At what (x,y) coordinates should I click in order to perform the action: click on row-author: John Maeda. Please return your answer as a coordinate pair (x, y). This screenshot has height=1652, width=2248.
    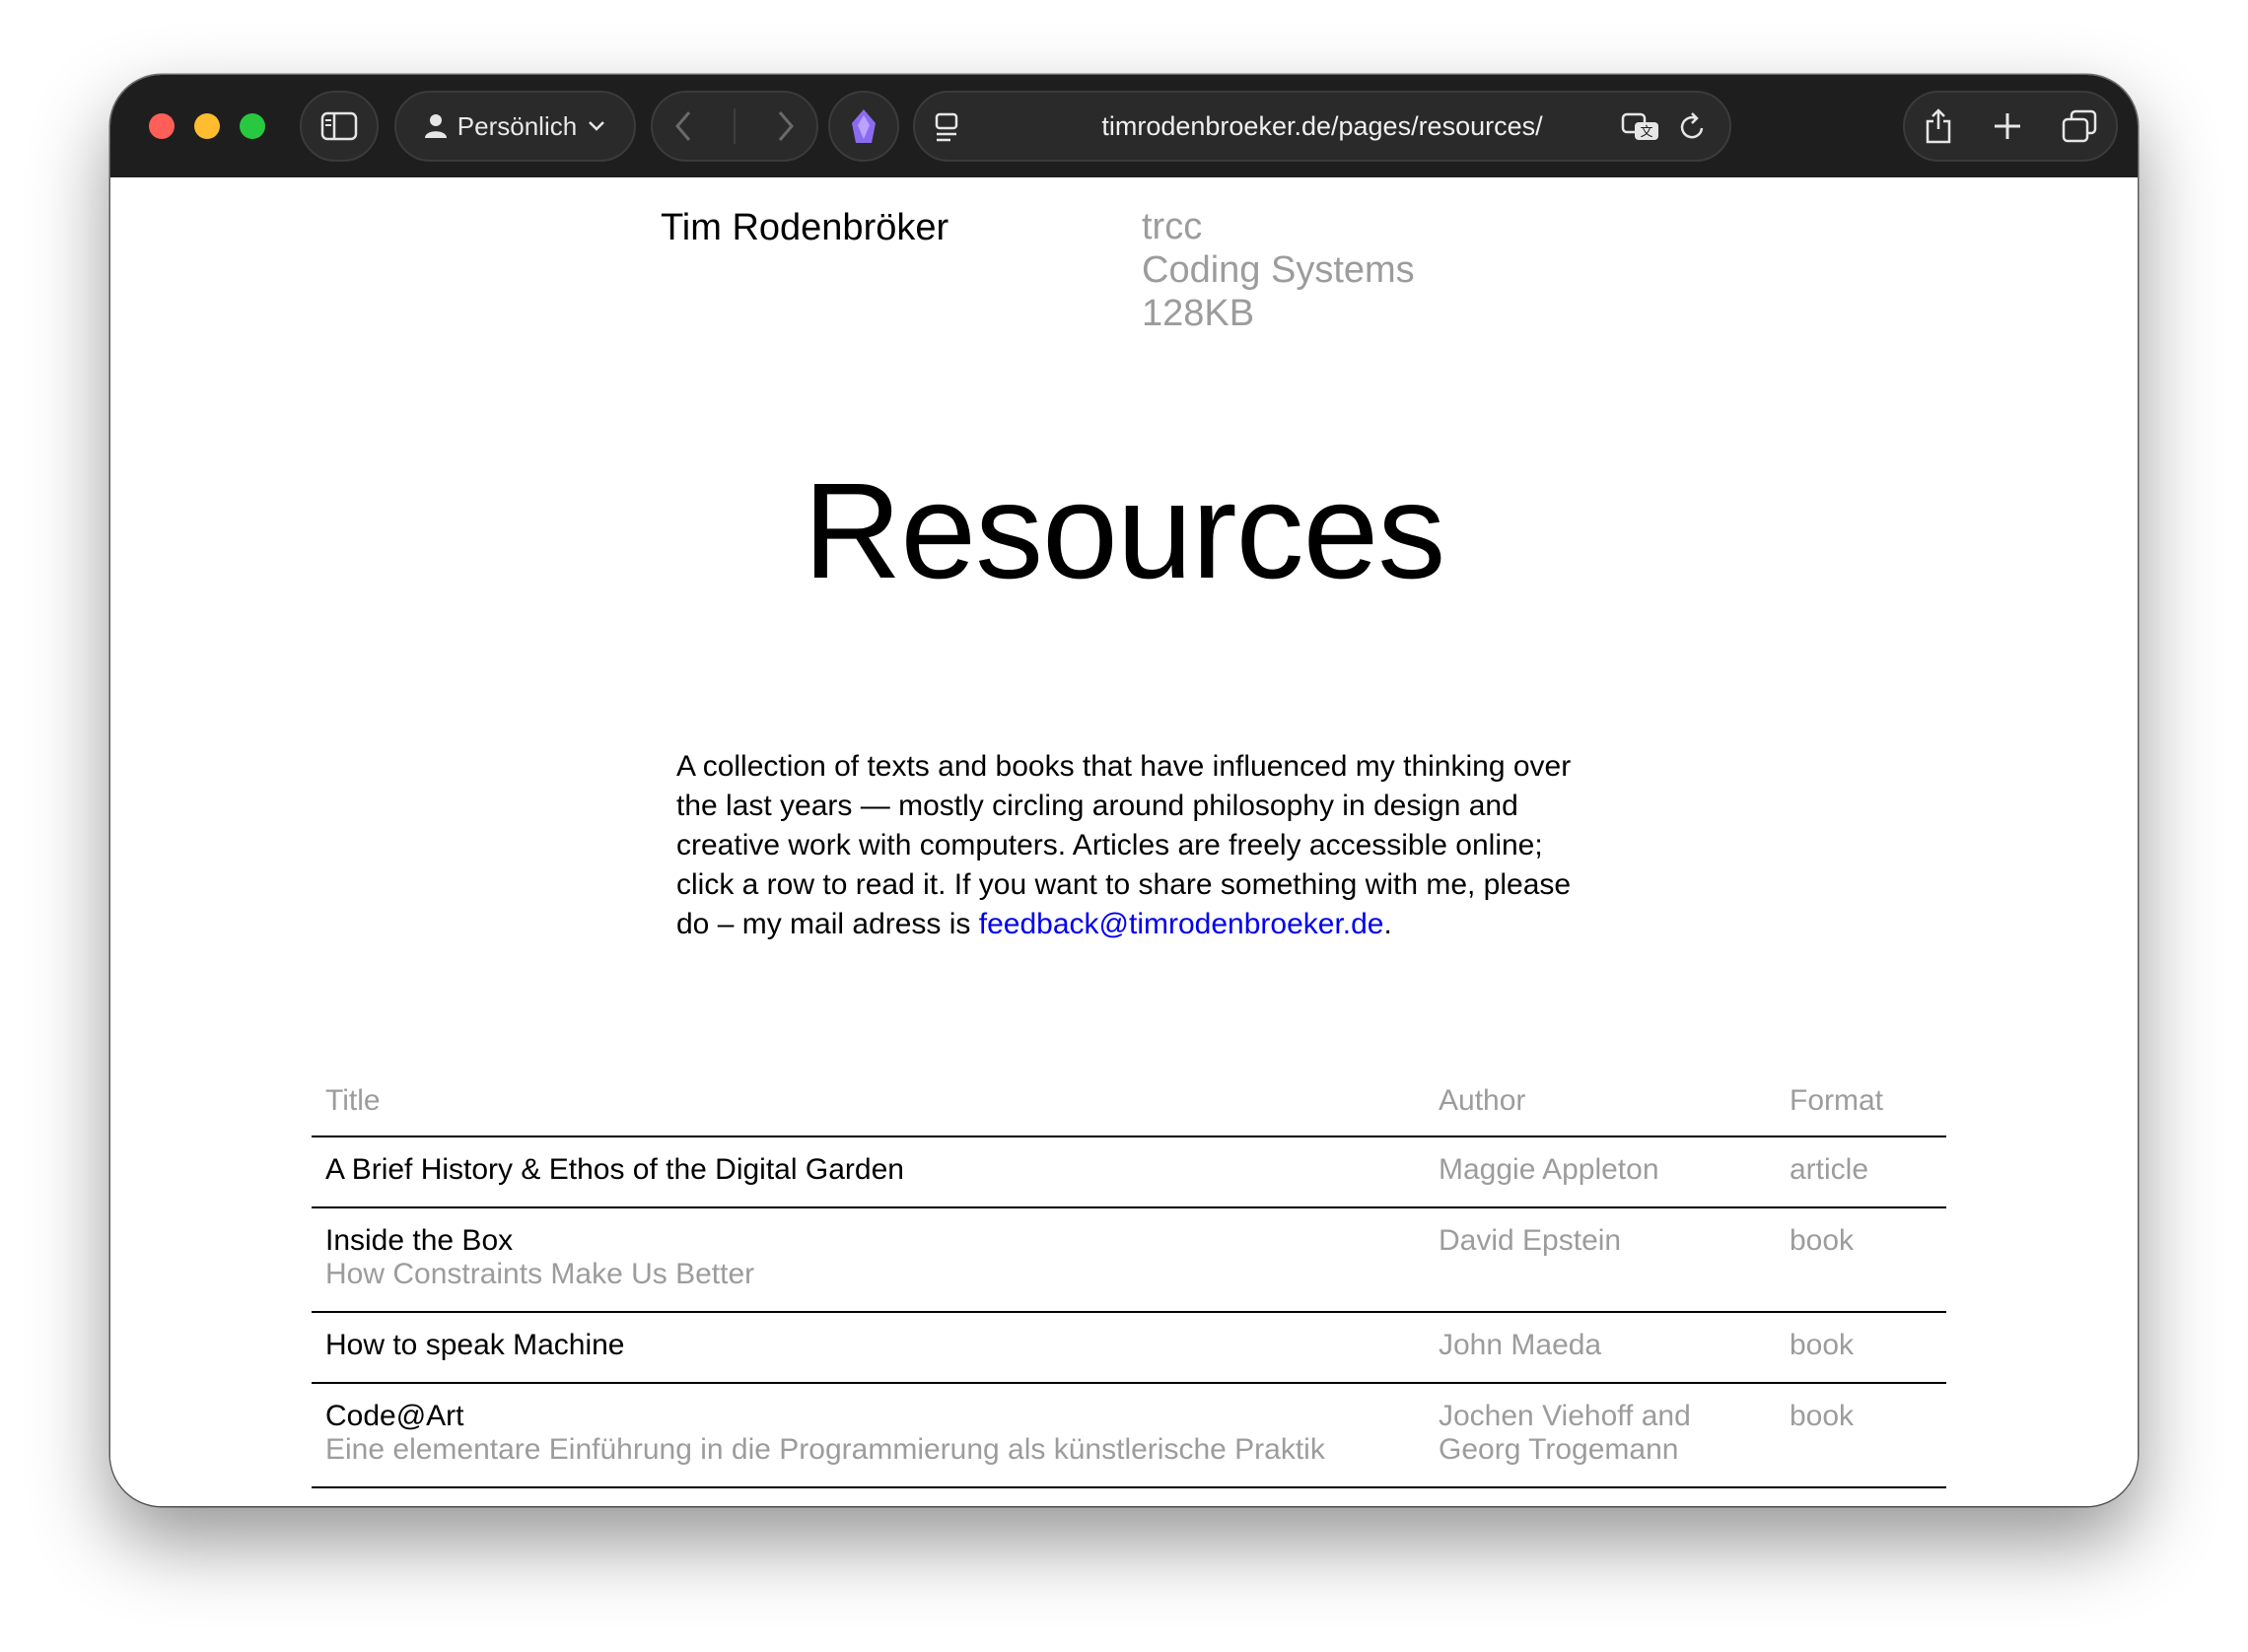
    Looking at the image, I should click on (1520, 1345).